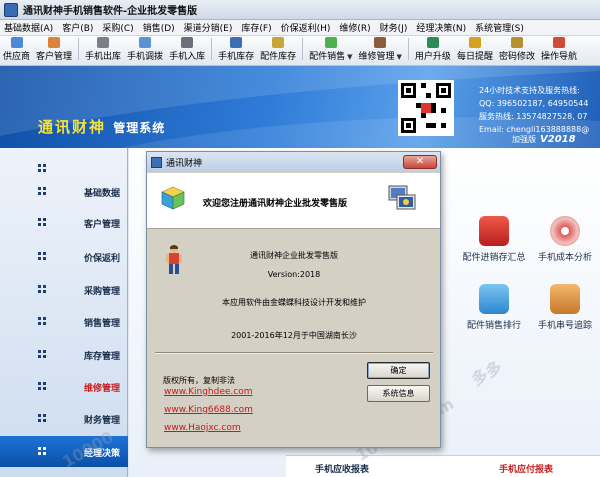 This screenshot has width=600, height=477. I want to click on qr-code, so click(426, 108).